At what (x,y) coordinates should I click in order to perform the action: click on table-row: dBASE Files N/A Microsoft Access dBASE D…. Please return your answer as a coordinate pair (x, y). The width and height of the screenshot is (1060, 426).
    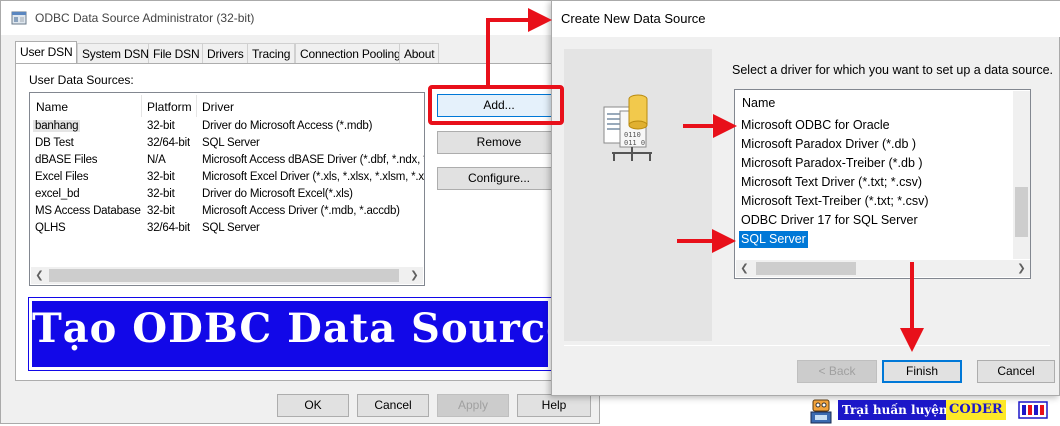
    Looking at the image, I should click on (227, 161).